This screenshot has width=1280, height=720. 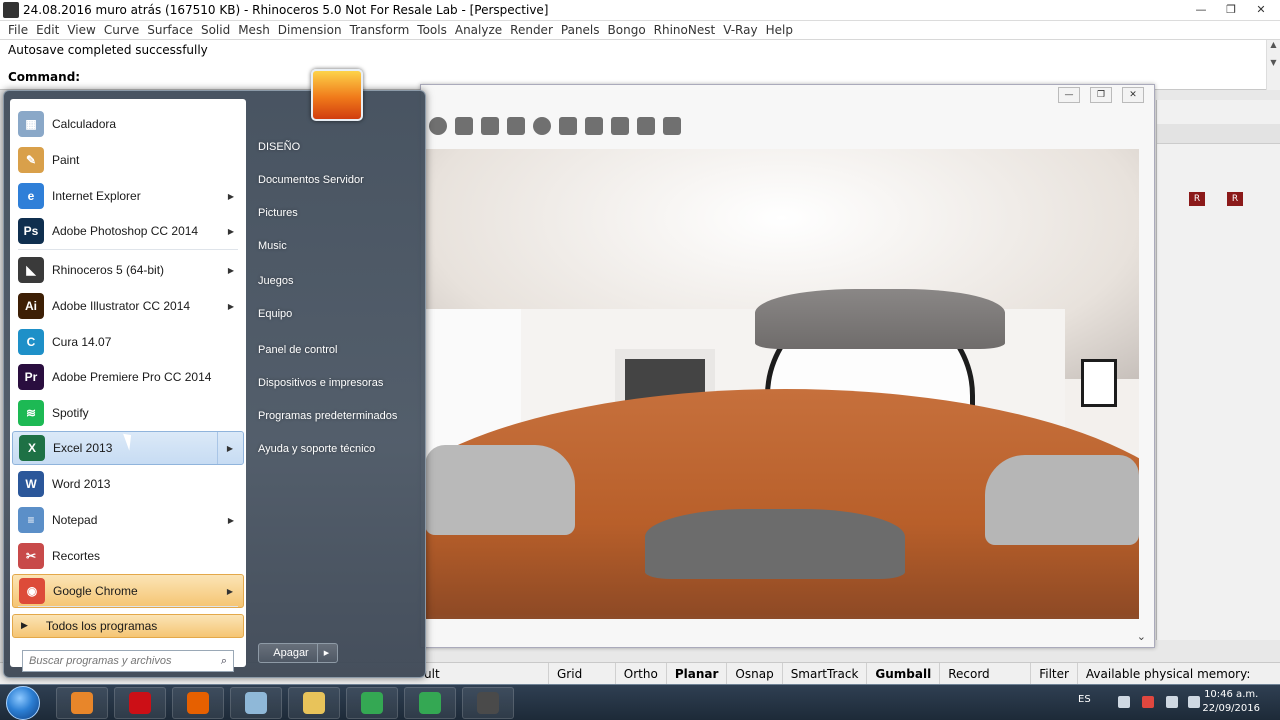 What do you see at coordinates (256, 703) in the screenshot?
I see `taskbar-app-network` at bounding box center [256, 703].